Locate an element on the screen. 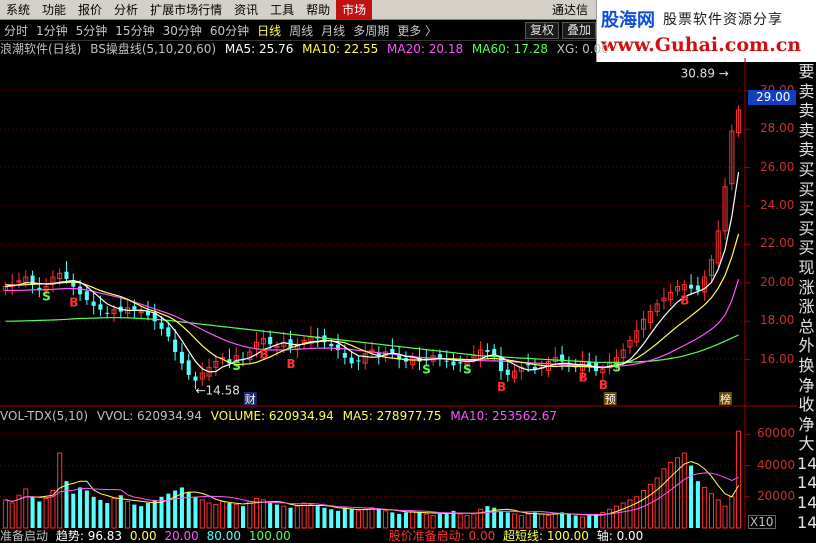 The width and height of the screenshot is (816, 543). sidebar-item-23: 14 is located at coordinates (806, 523).